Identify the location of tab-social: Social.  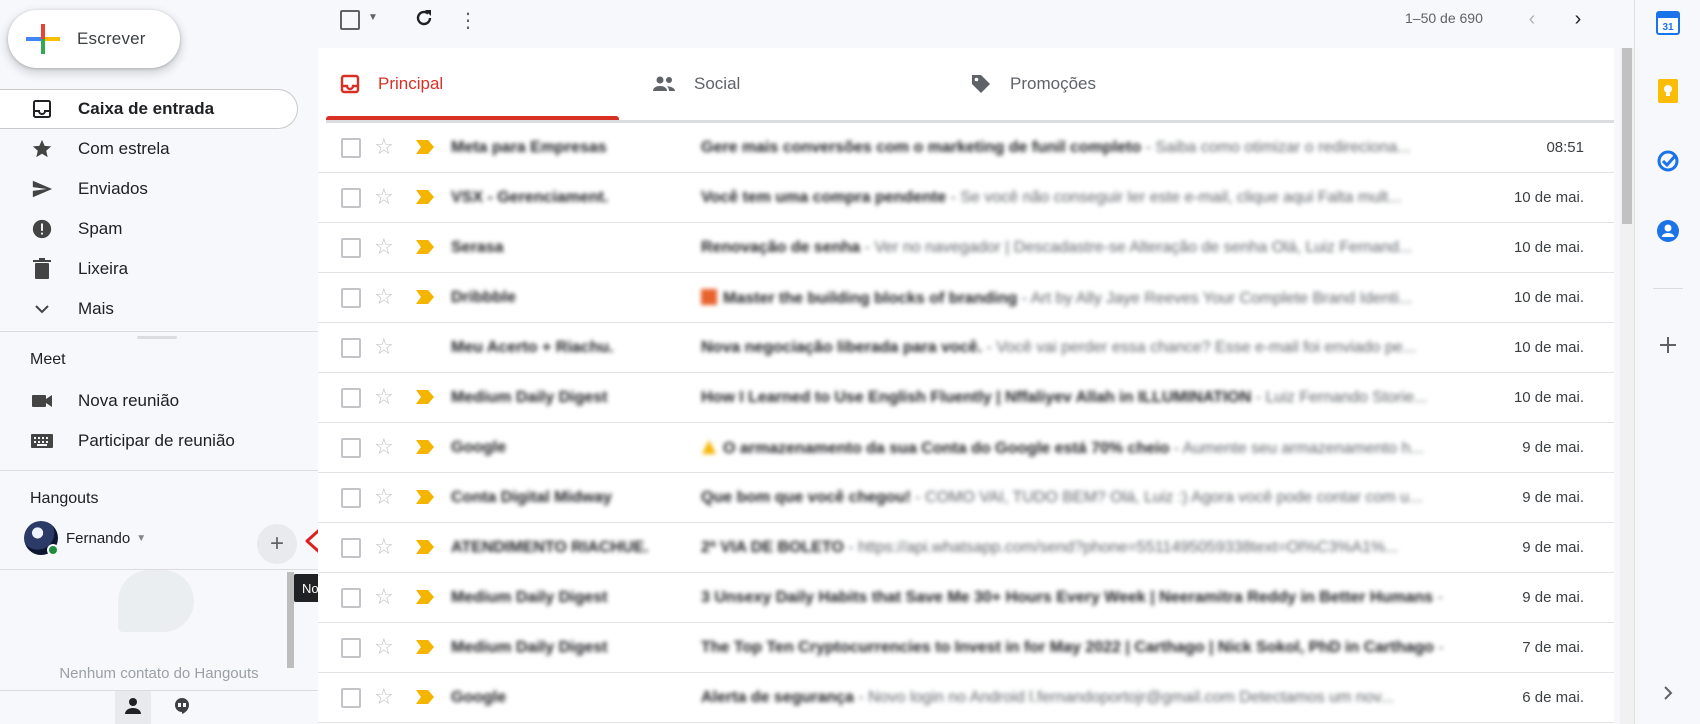
(696, 84).